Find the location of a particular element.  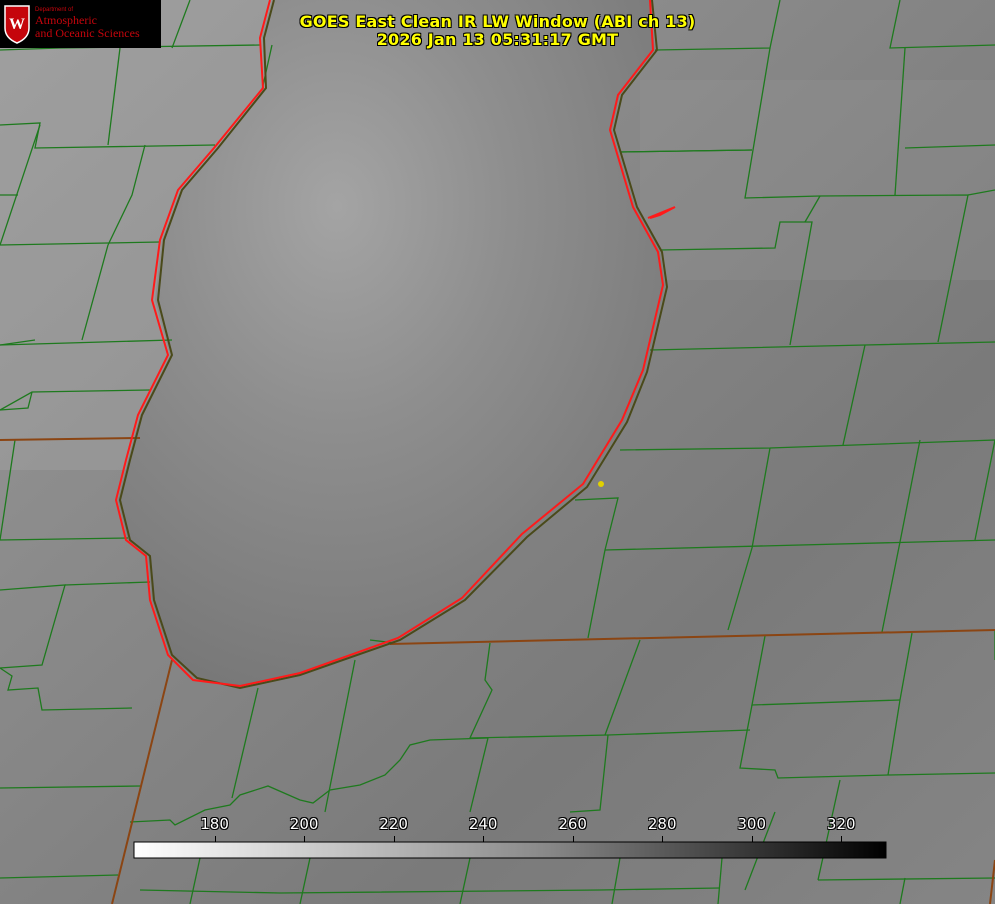

colorbar-tick-label: 320 is located at coordinates (841, 824).